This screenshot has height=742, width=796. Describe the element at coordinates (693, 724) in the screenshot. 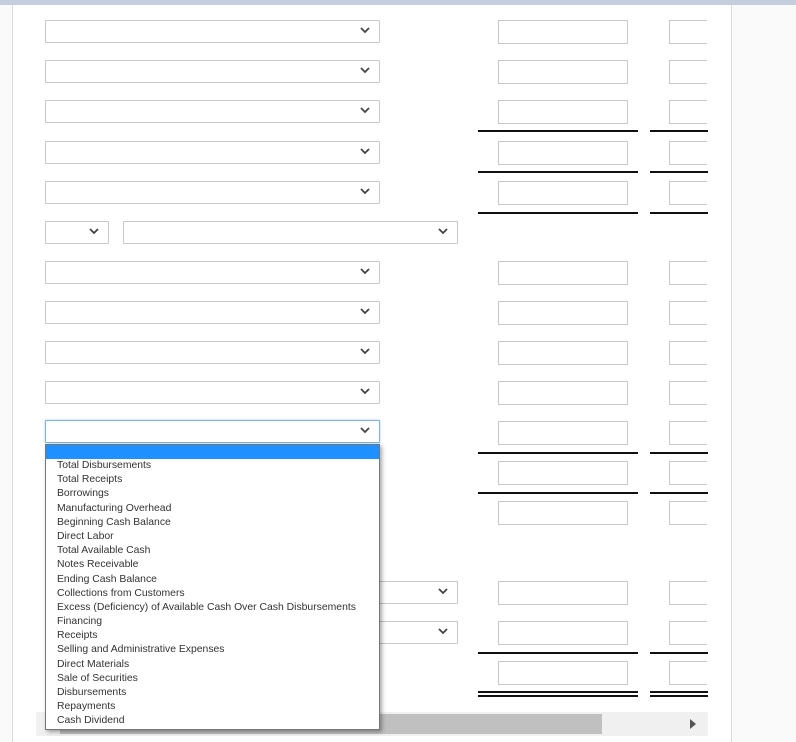

I see `scroll-right-arrow-icon` at that location.